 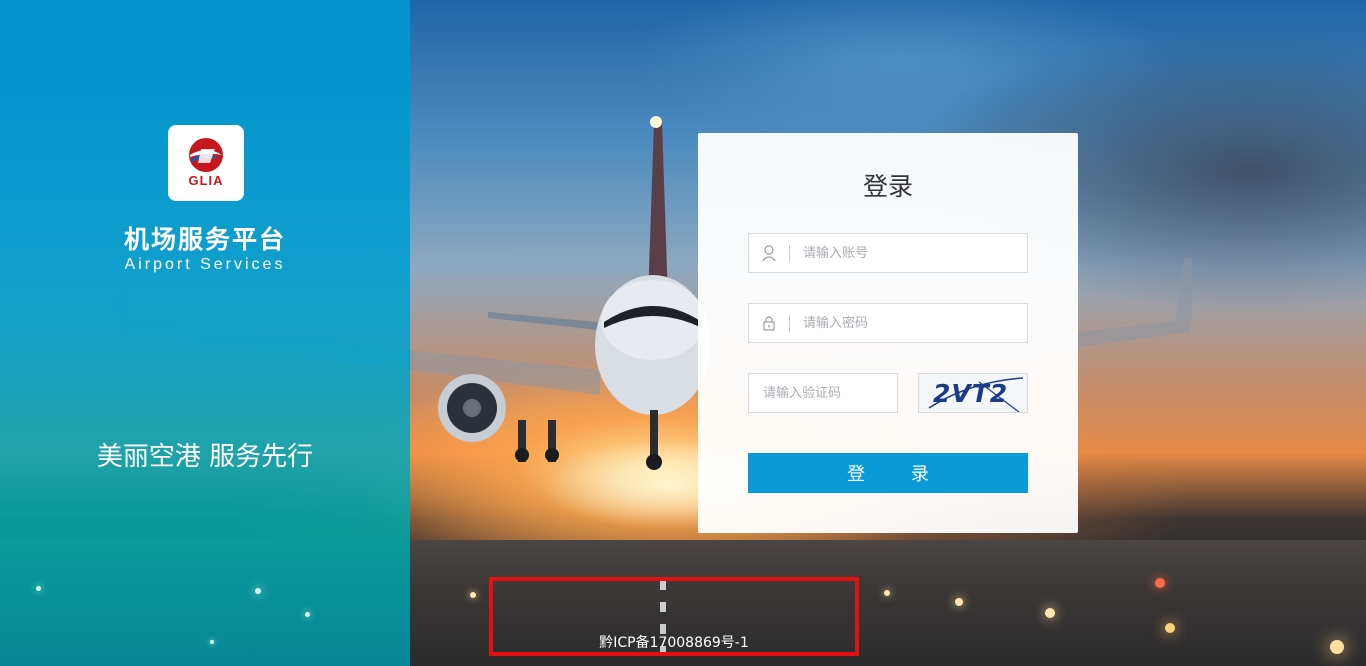 I want to click on captcha-image: 2VT2, so click(x=973, y=393).